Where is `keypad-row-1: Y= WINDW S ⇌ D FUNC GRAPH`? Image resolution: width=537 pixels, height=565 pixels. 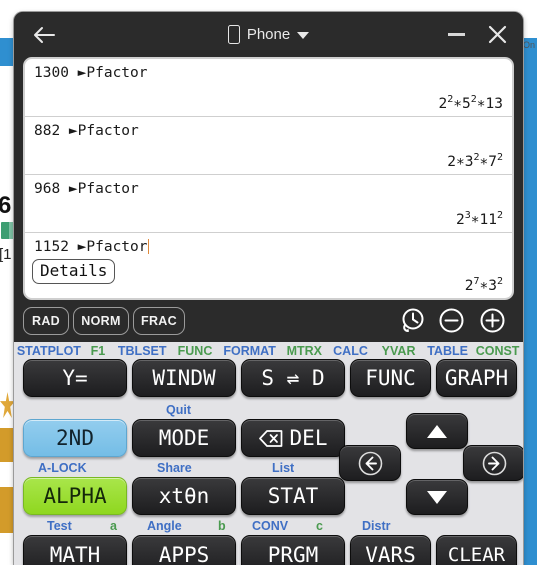
keypad-row-1: Y= WINDW S ⇌ D FUNC GRAPH is located at coordinates (268, 381).